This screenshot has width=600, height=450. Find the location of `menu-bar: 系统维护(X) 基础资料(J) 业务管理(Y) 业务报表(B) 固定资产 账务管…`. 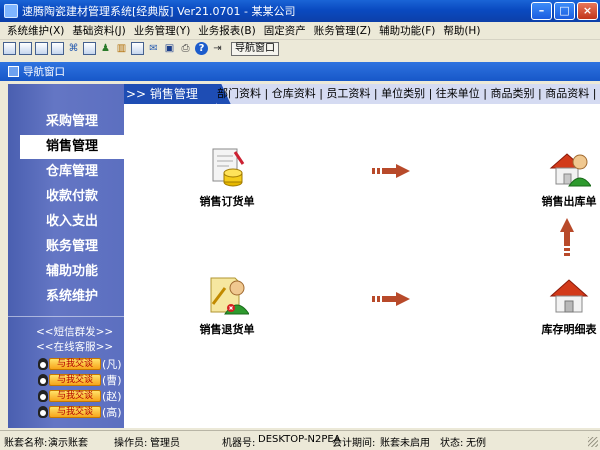

menu-bar: 系统维护(X) 基础资料(J) 业务管理(Y) 业务报表(B) 固定资产 账务管… is located at coordinates (300, 31).